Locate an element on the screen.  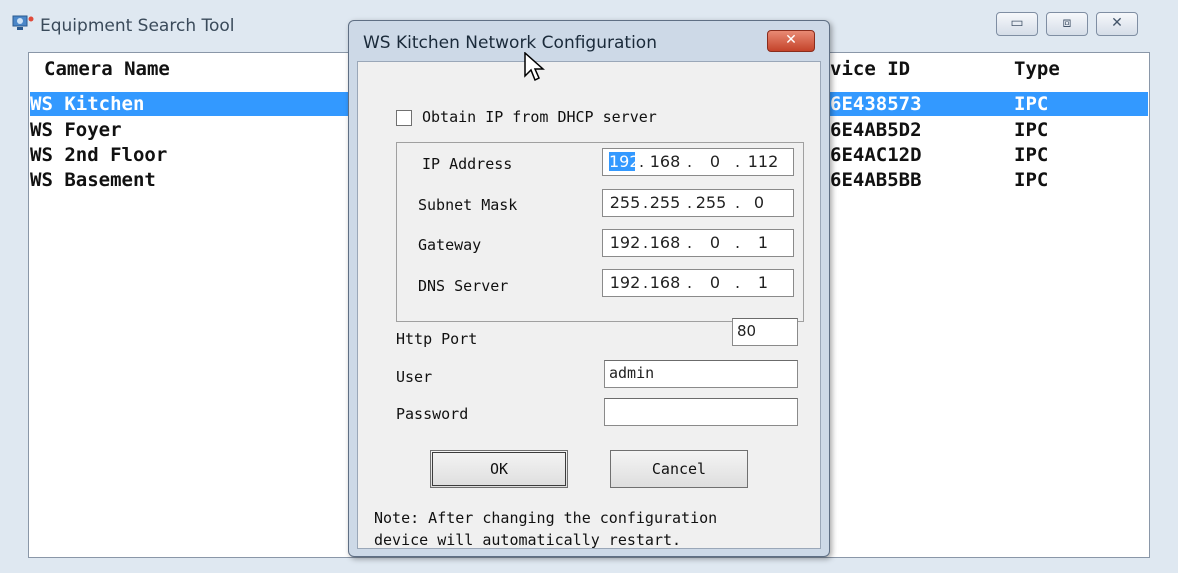
minimize-icon: ▭ is located at coordinates (1017, 23).